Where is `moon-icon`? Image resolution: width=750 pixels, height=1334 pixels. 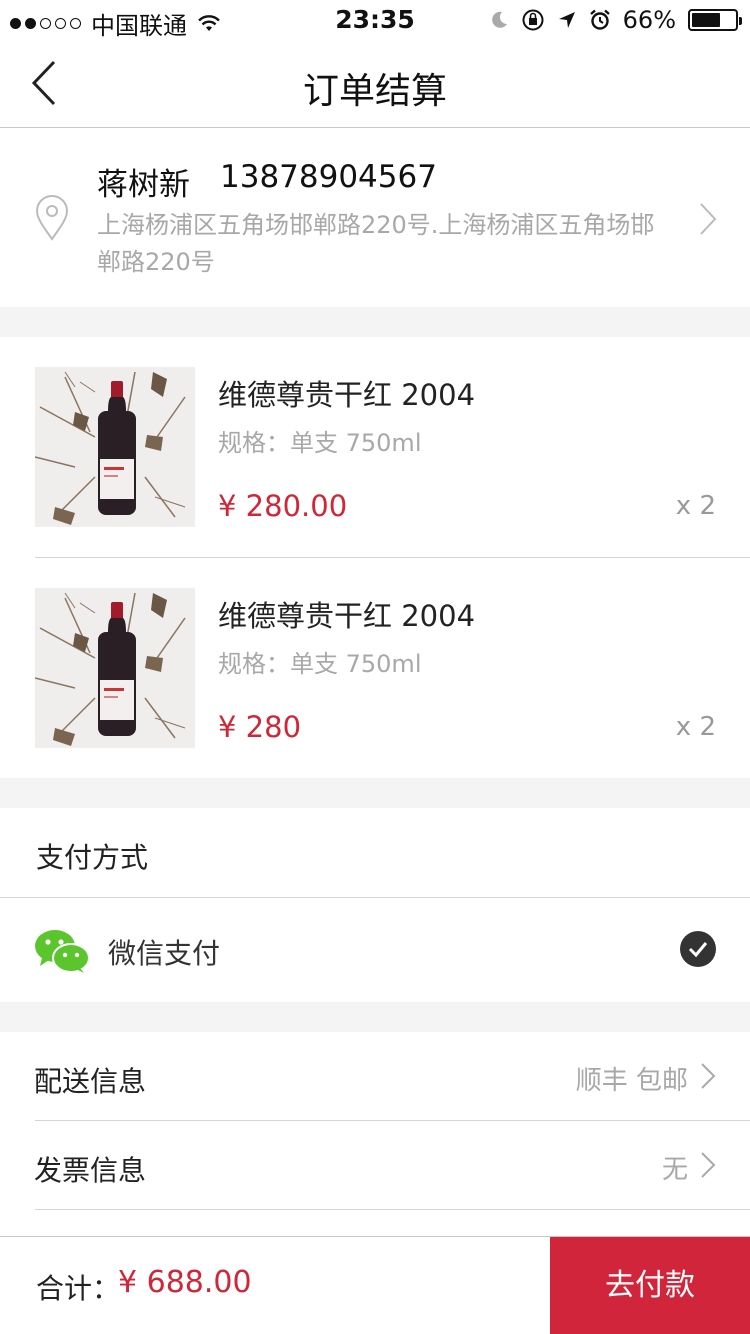
moon-icon is located at coordinates (499, 19).